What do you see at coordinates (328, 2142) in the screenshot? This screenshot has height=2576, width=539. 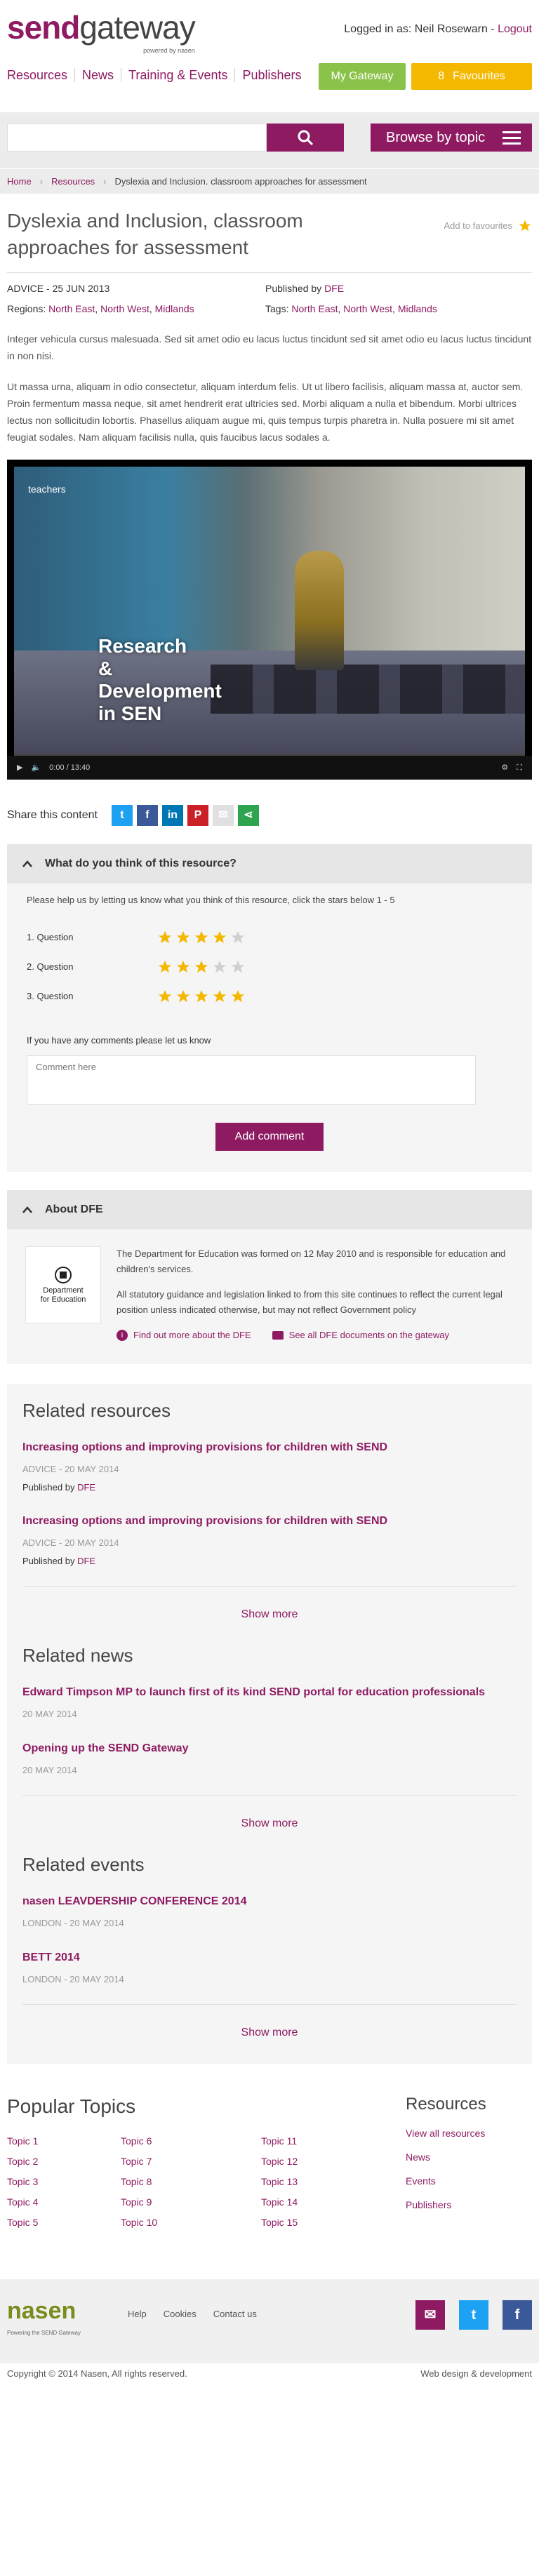 I see `topic-link: Topic 11` at bounding box center [328, 2142].